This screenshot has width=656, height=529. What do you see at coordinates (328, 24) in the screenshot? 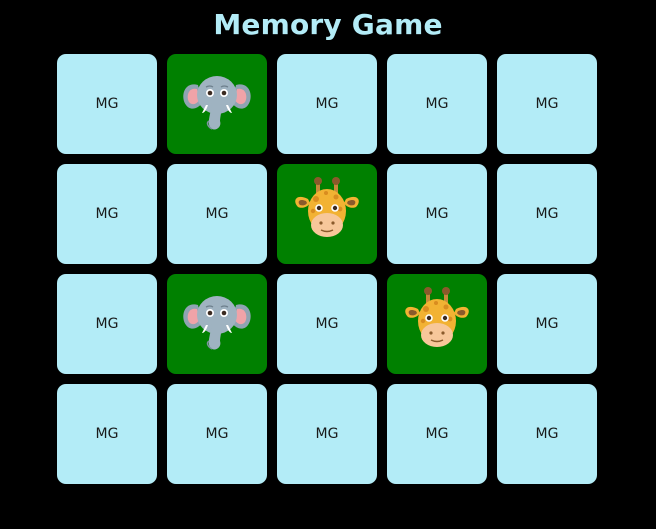
I see `page-title: Memory Game` at bounding box center [328, 24].